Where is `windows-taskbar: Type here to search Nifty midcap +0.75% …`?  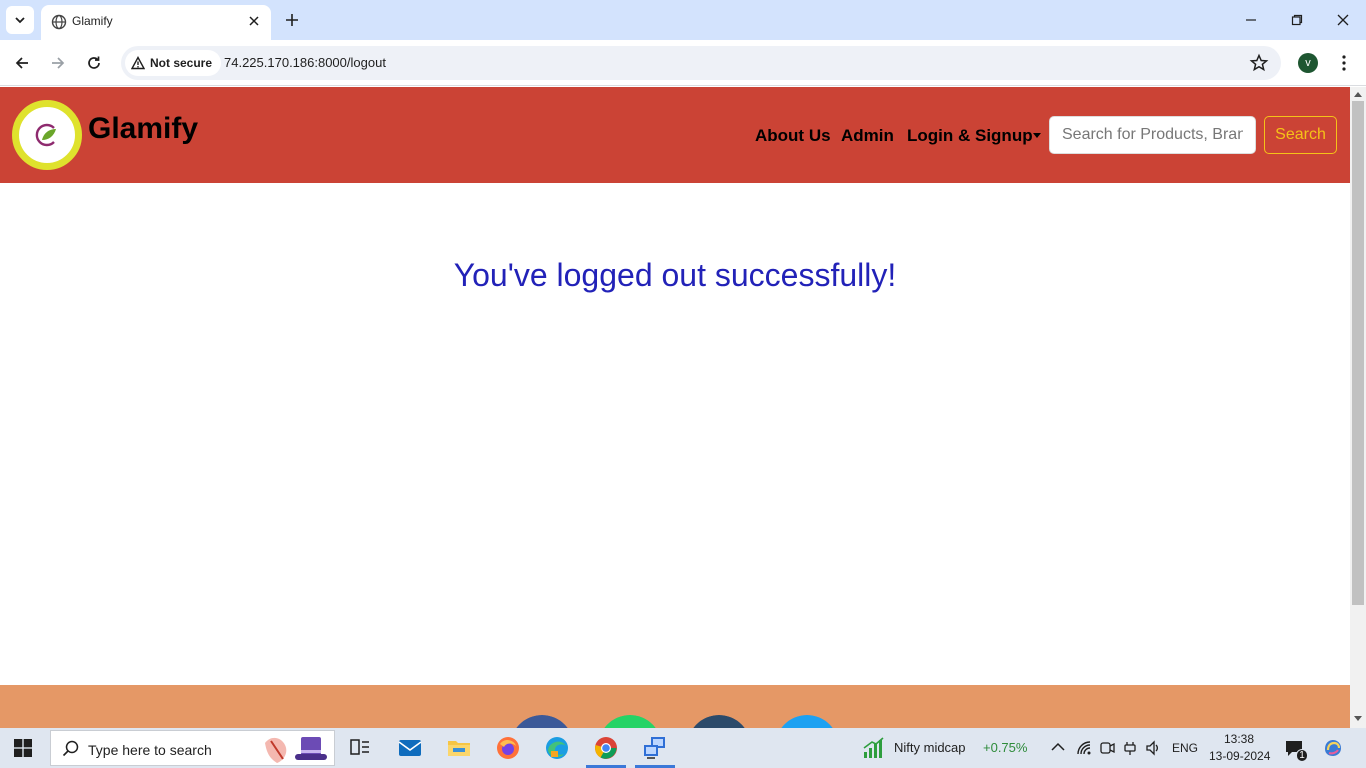
windows-taskbar: Type here to search Nifty midcap +0.75% … is located at coordinates (683, 748).